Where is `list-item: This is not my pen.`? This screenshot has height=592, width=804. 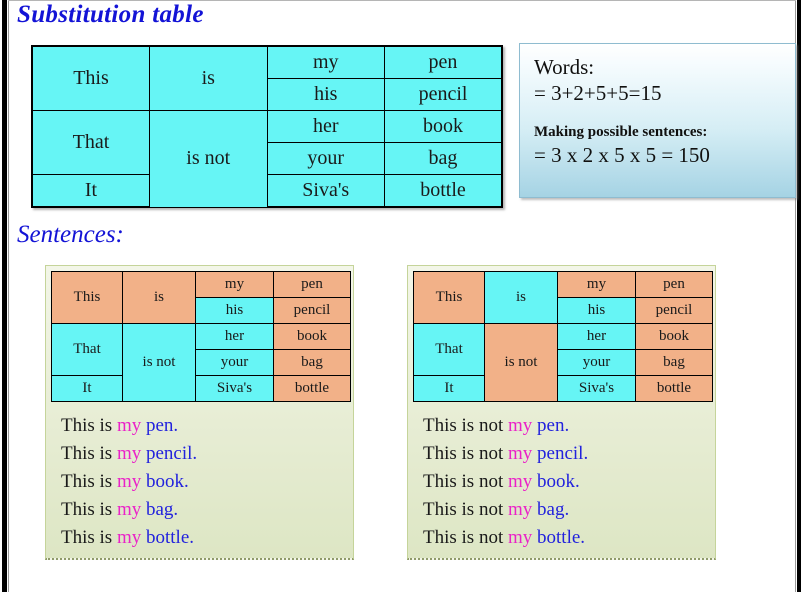
list-item: This is not my pen. is located at coordinates (569, 426).